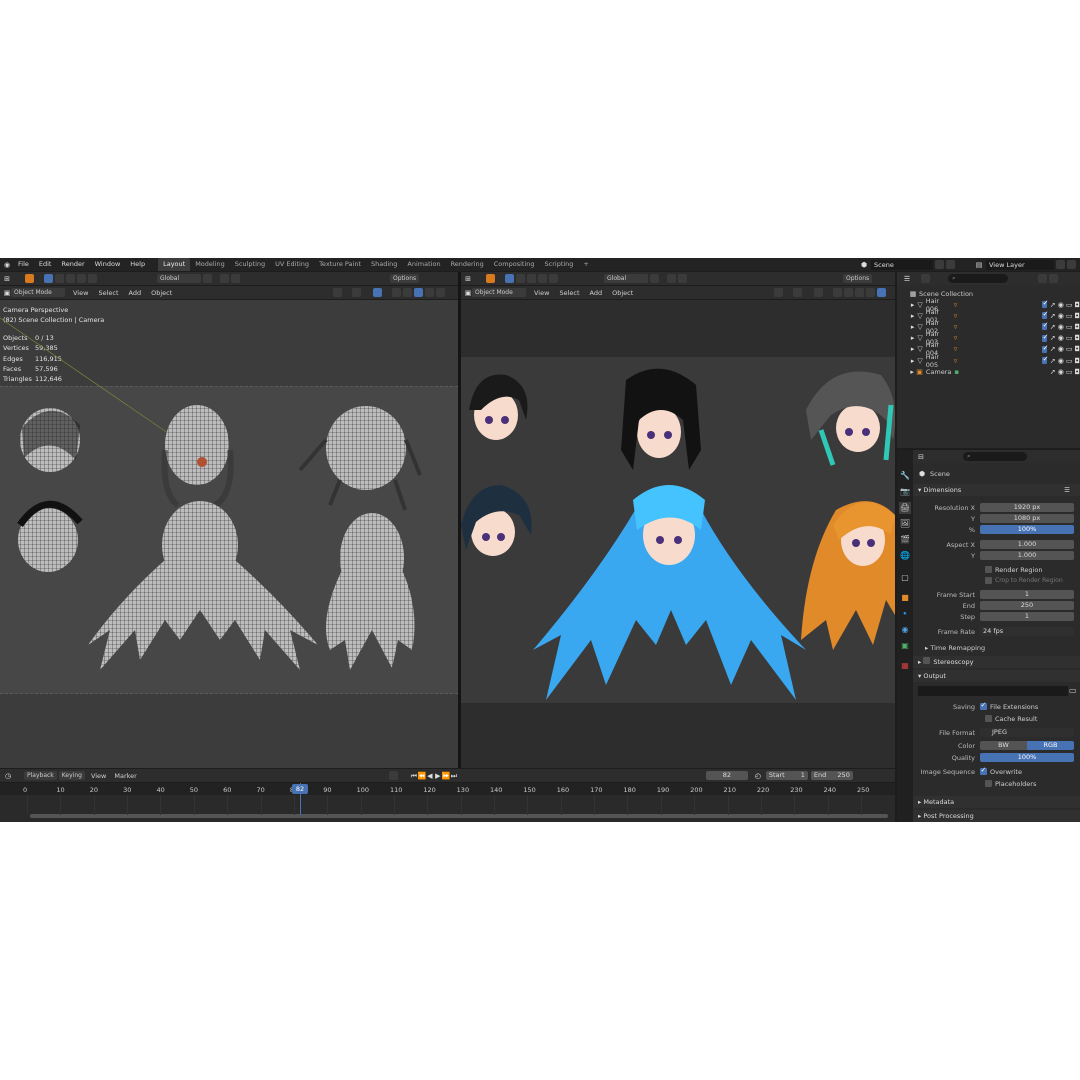 Image resolution: width=1080 pixels, height=1080 pixels. I want to click on left-shading-solid-icon, so click(419, 292).